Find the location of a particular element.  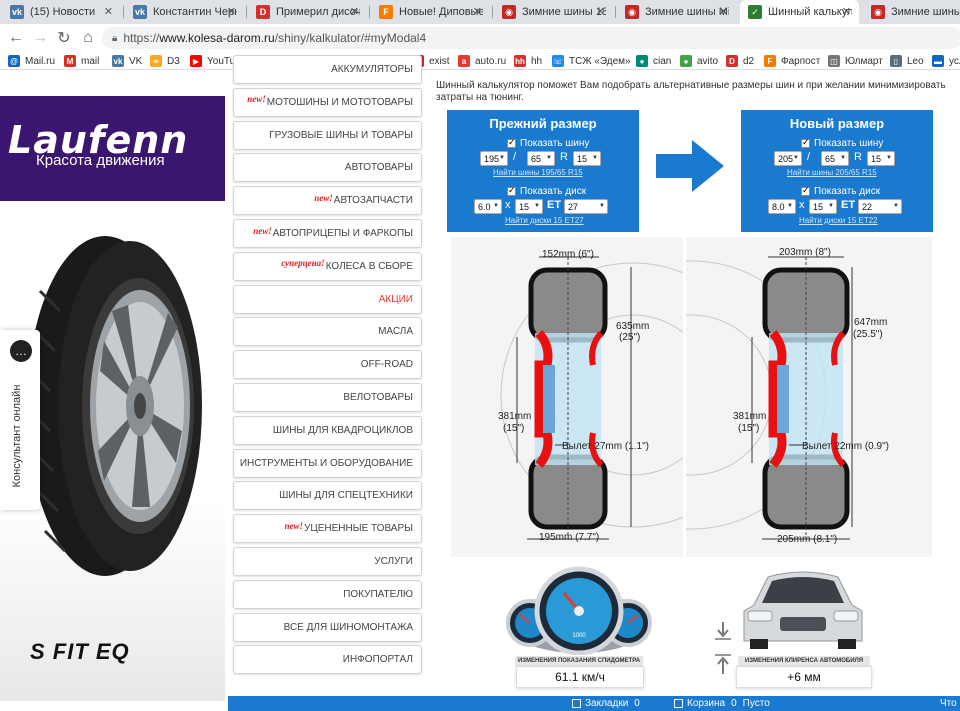

browser-tab: ✓ Шинный калькулятор✕ is located at coordinates (799, 12).